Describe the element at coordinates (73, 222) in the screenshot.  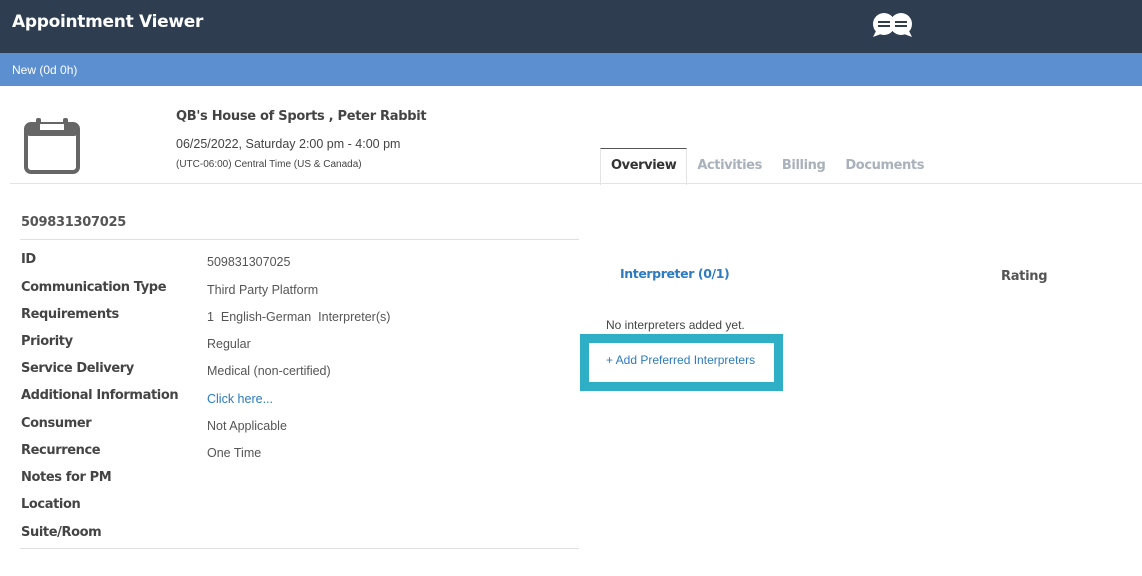
I see `appointment-number: 509831307025` at that location.